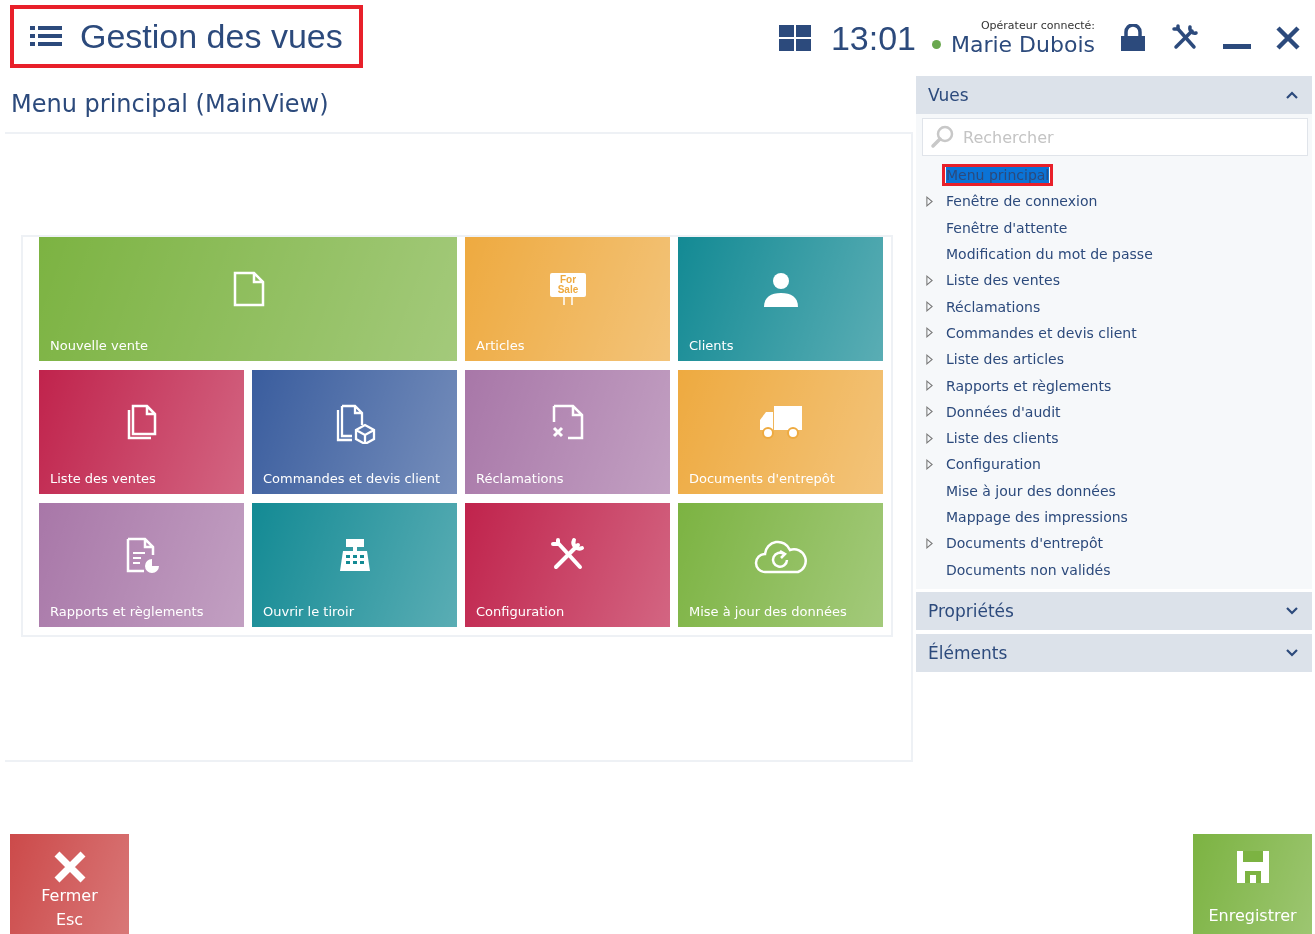 The height and width of the screenshot is (934, 1315). I want to click on close-button: Fermer Esc, so click(69, 884).